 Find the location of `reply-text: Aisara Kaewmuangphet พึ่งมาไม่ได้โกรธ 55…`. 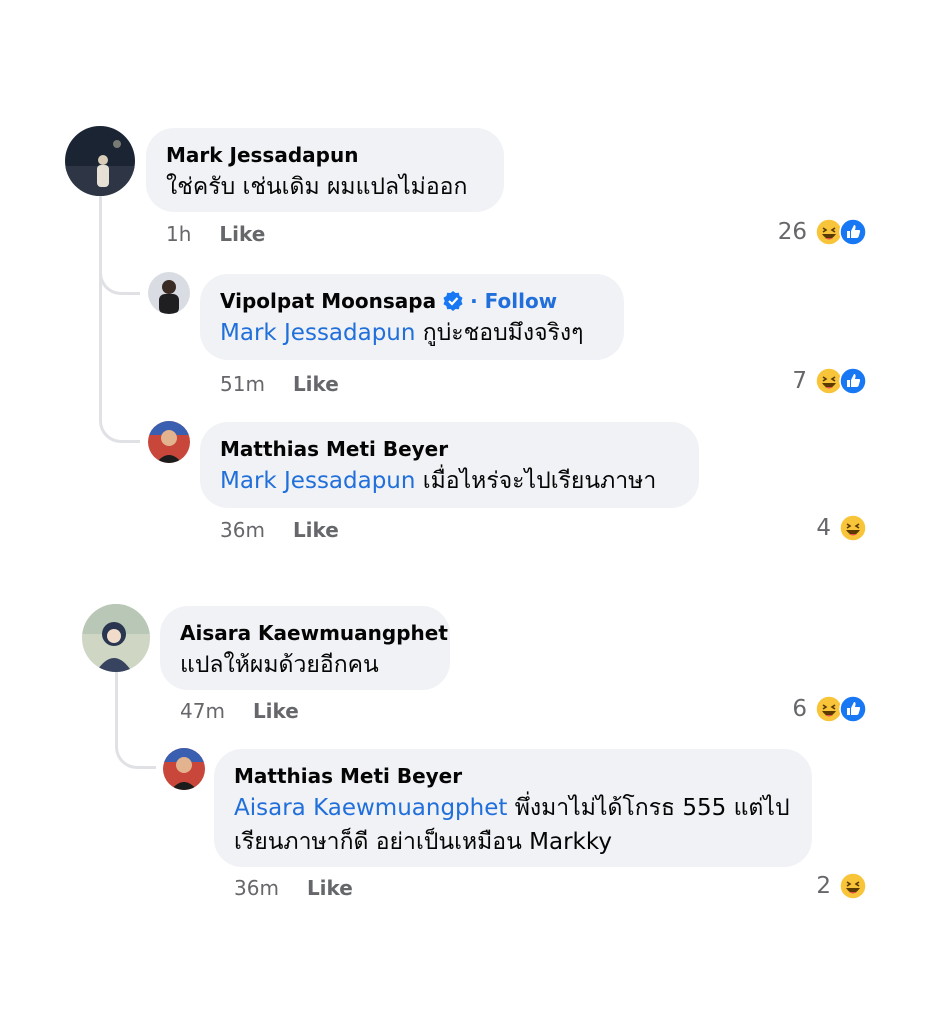

reply-text: Aisara Kaewmuangphet พึ่งมาไม่ได้โกรธ 55… is located at coordinates (513, 808).